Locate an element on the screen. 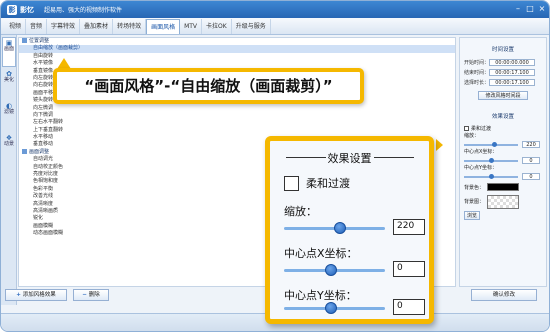 Image resolution: width=550 pixels, height=332 pixels. cx-track-small is located at coordinates (491, 160).